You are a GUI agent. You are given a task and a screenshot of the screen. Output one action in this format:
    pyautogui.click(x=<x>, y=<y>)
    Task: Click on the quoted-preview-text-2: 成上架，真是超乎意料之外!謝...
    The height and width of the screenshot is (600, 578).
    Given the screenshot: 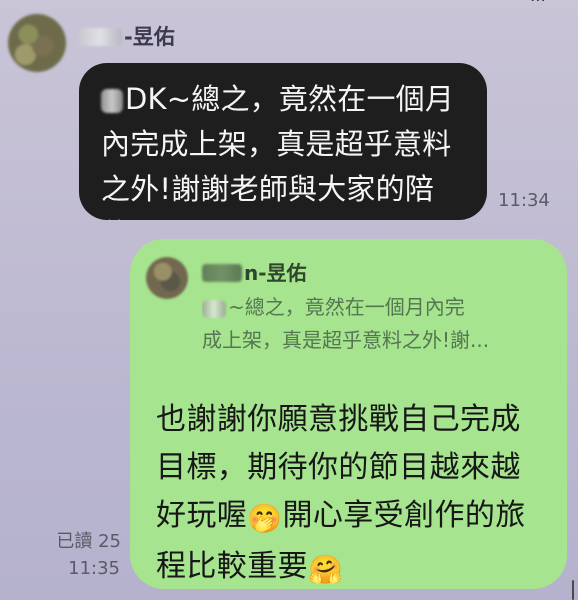 What is the action you would take?
    pyautogui.click(x=346, y=340)
    